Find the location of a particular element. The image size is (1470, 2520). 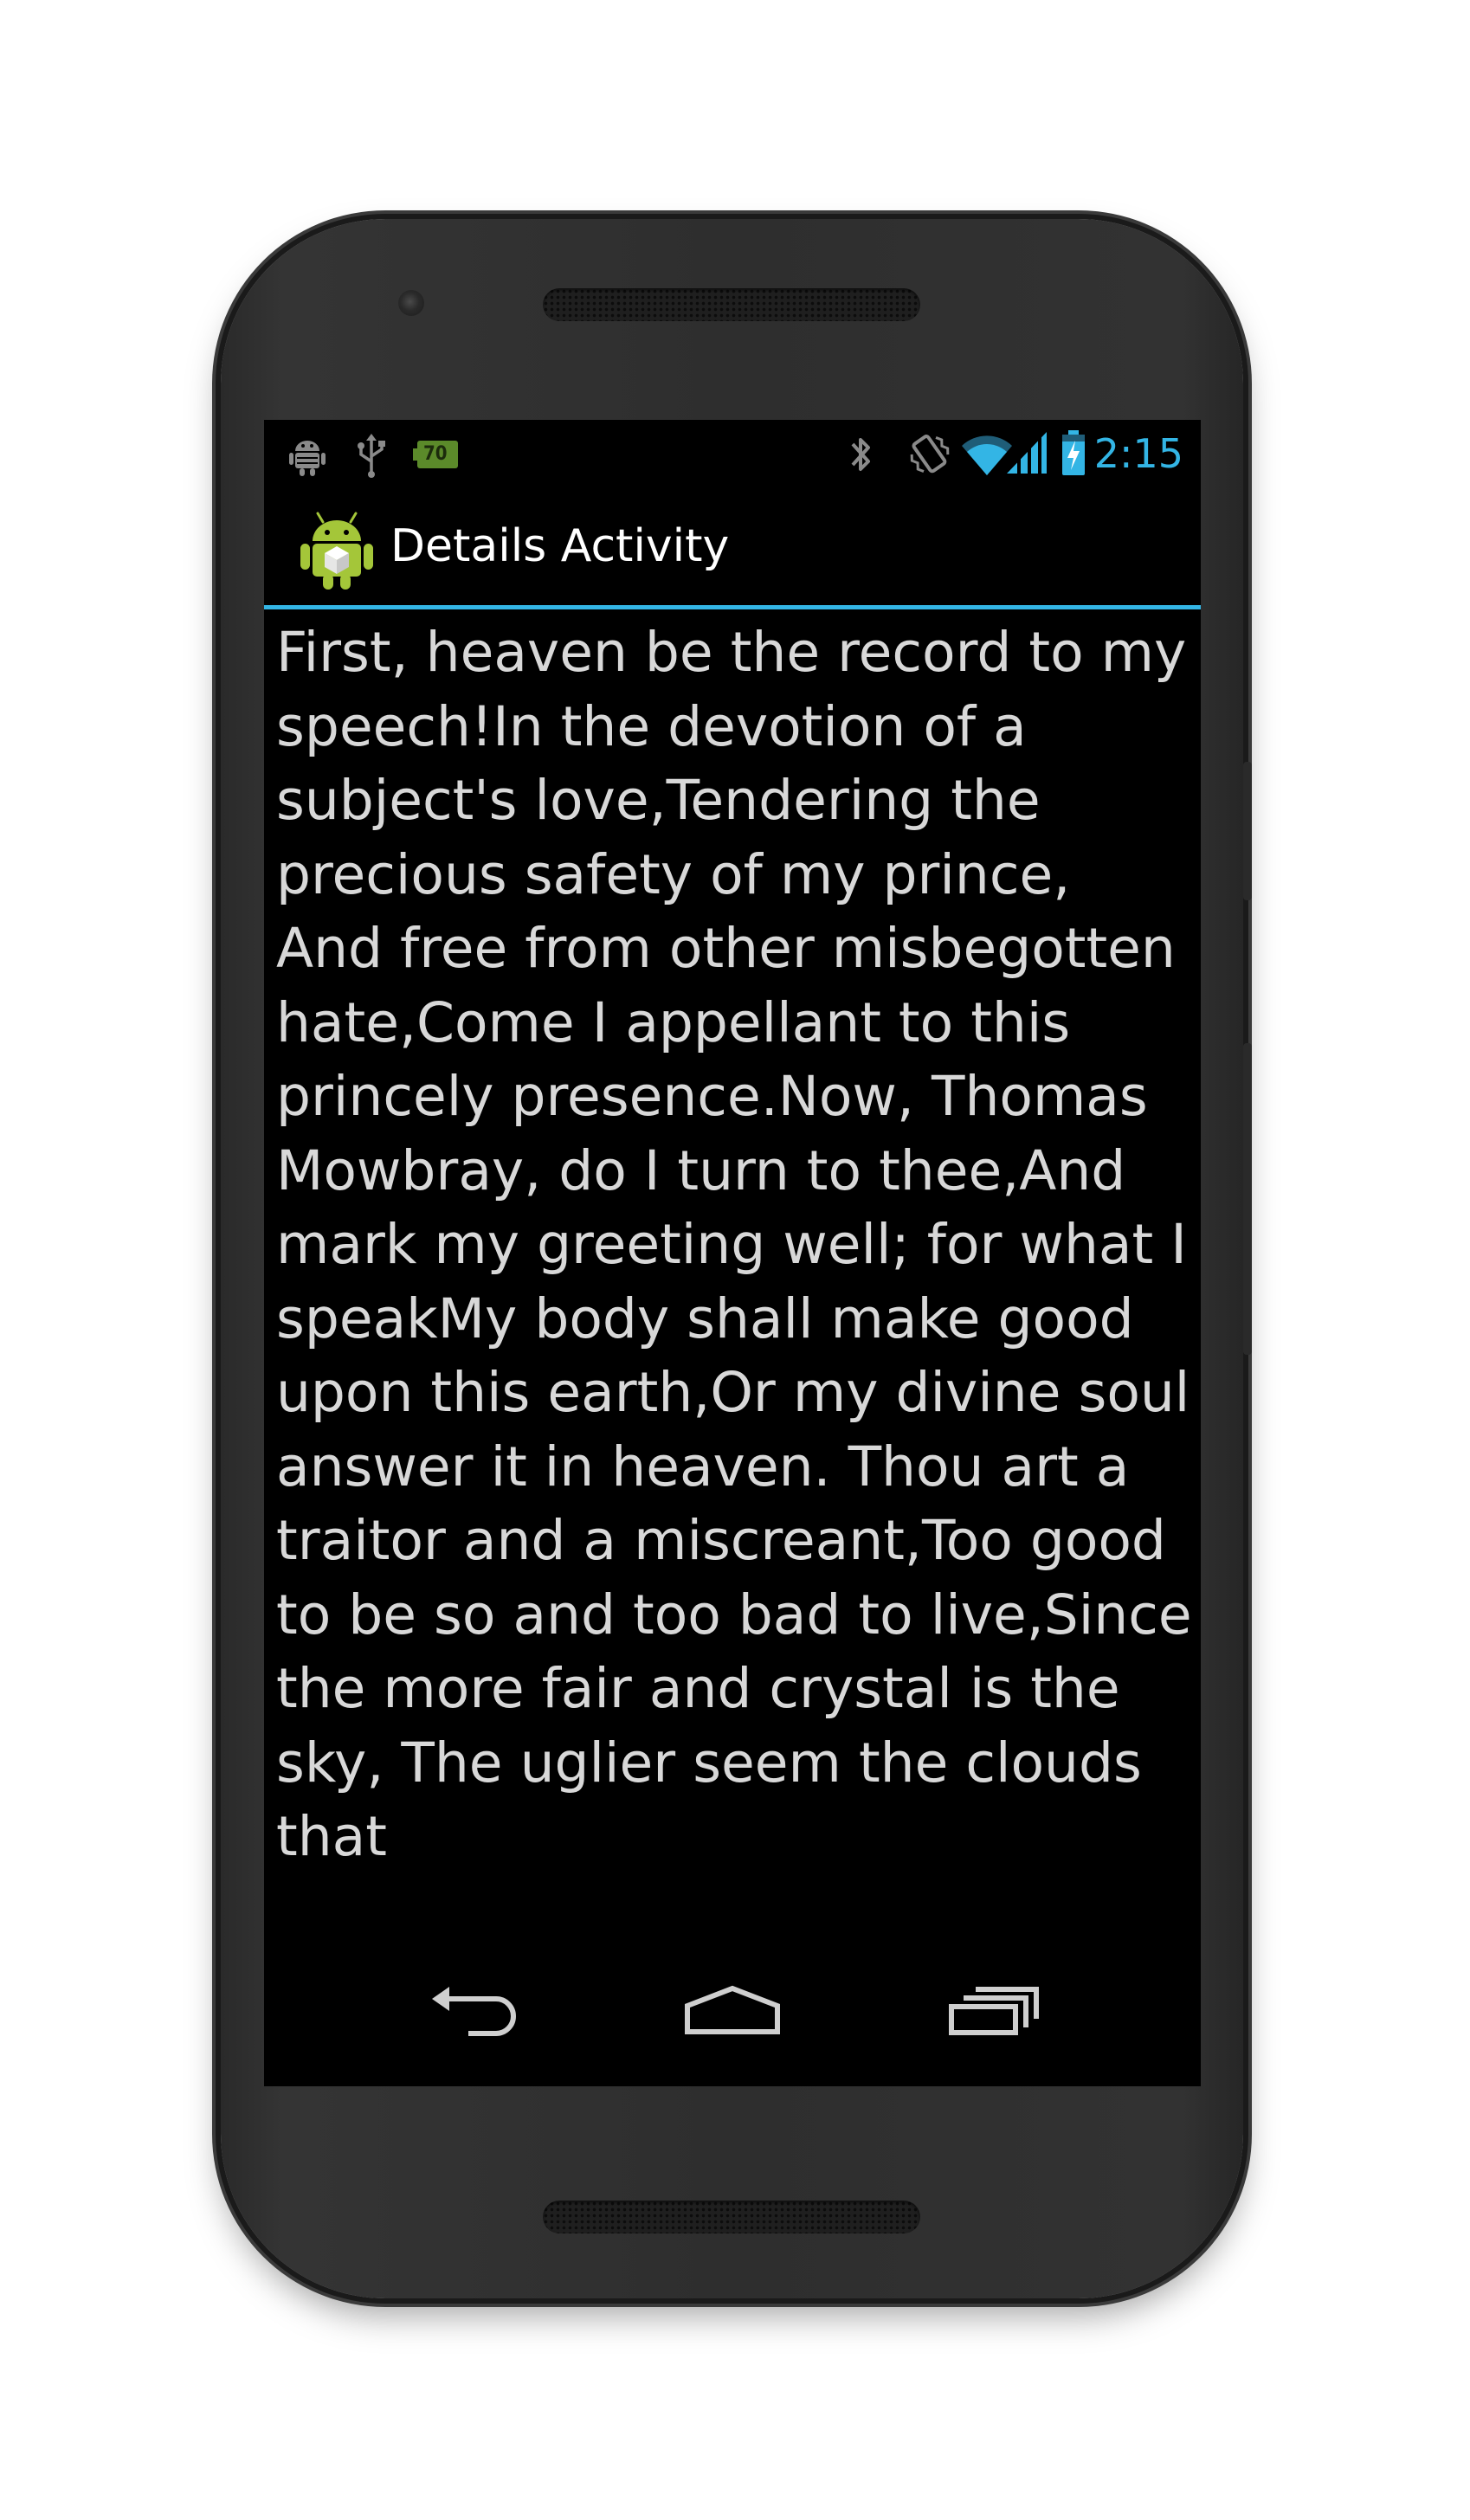

status-bar: 70 2:15 is located at coordinates (733, 453).